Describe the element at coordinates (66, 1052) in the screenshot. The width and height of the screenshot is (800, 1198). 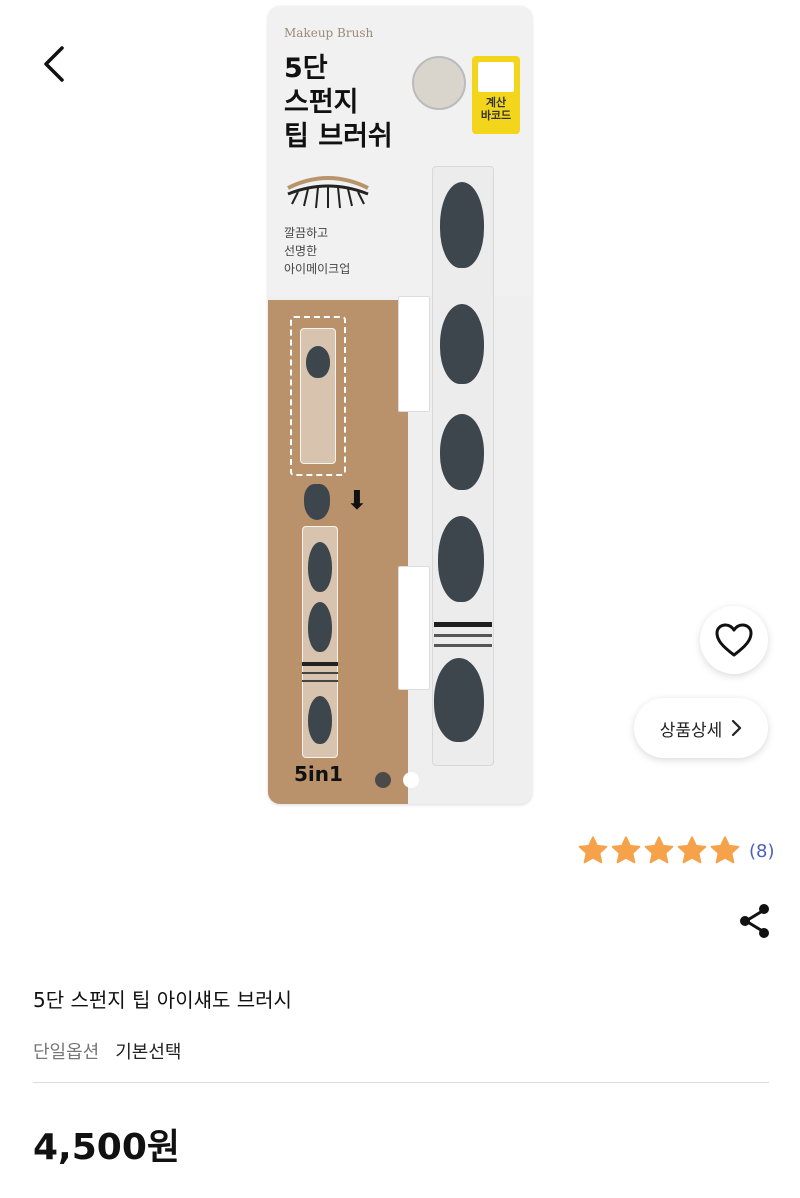
I see `option-label: 단일옵션` at that location.